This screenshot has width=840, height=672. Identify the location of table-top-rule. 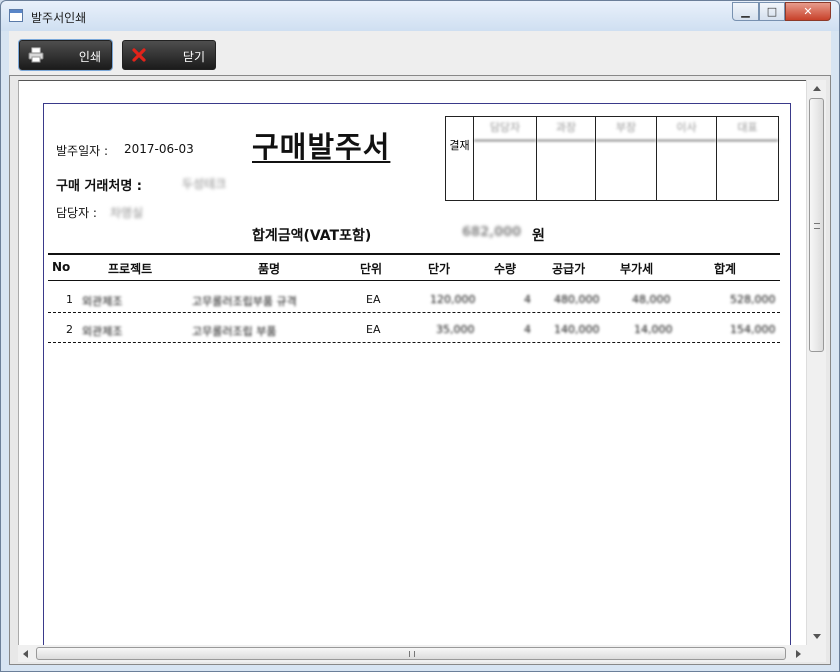
(414, 254).